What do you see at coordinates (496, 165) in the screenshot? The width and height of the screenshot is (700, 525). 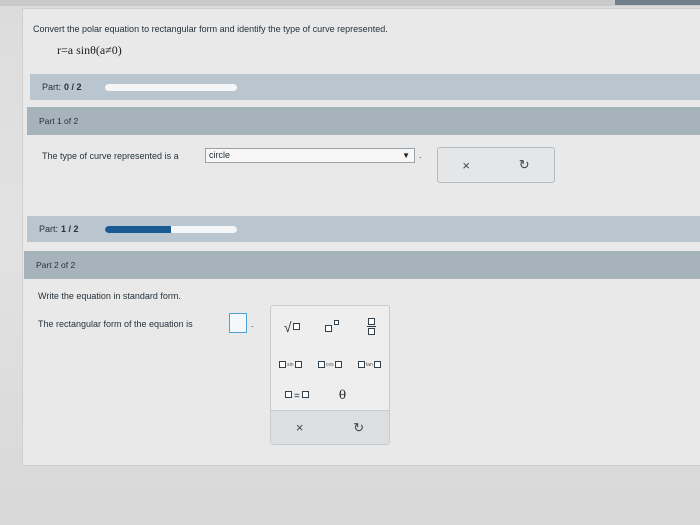 I see `part1-action-box: × ↻` at bounding box center [496, 165].